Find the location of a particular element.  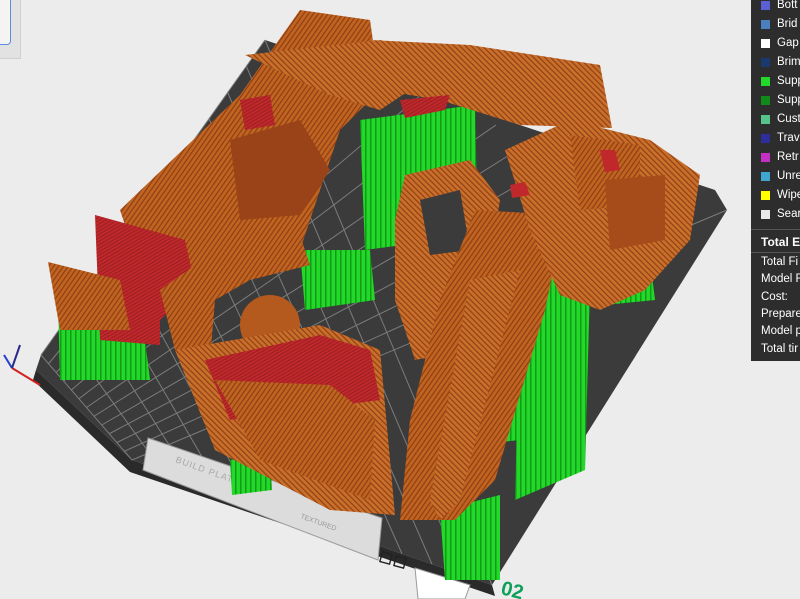

legend-label: Unre is located at coordinates (788, 176).